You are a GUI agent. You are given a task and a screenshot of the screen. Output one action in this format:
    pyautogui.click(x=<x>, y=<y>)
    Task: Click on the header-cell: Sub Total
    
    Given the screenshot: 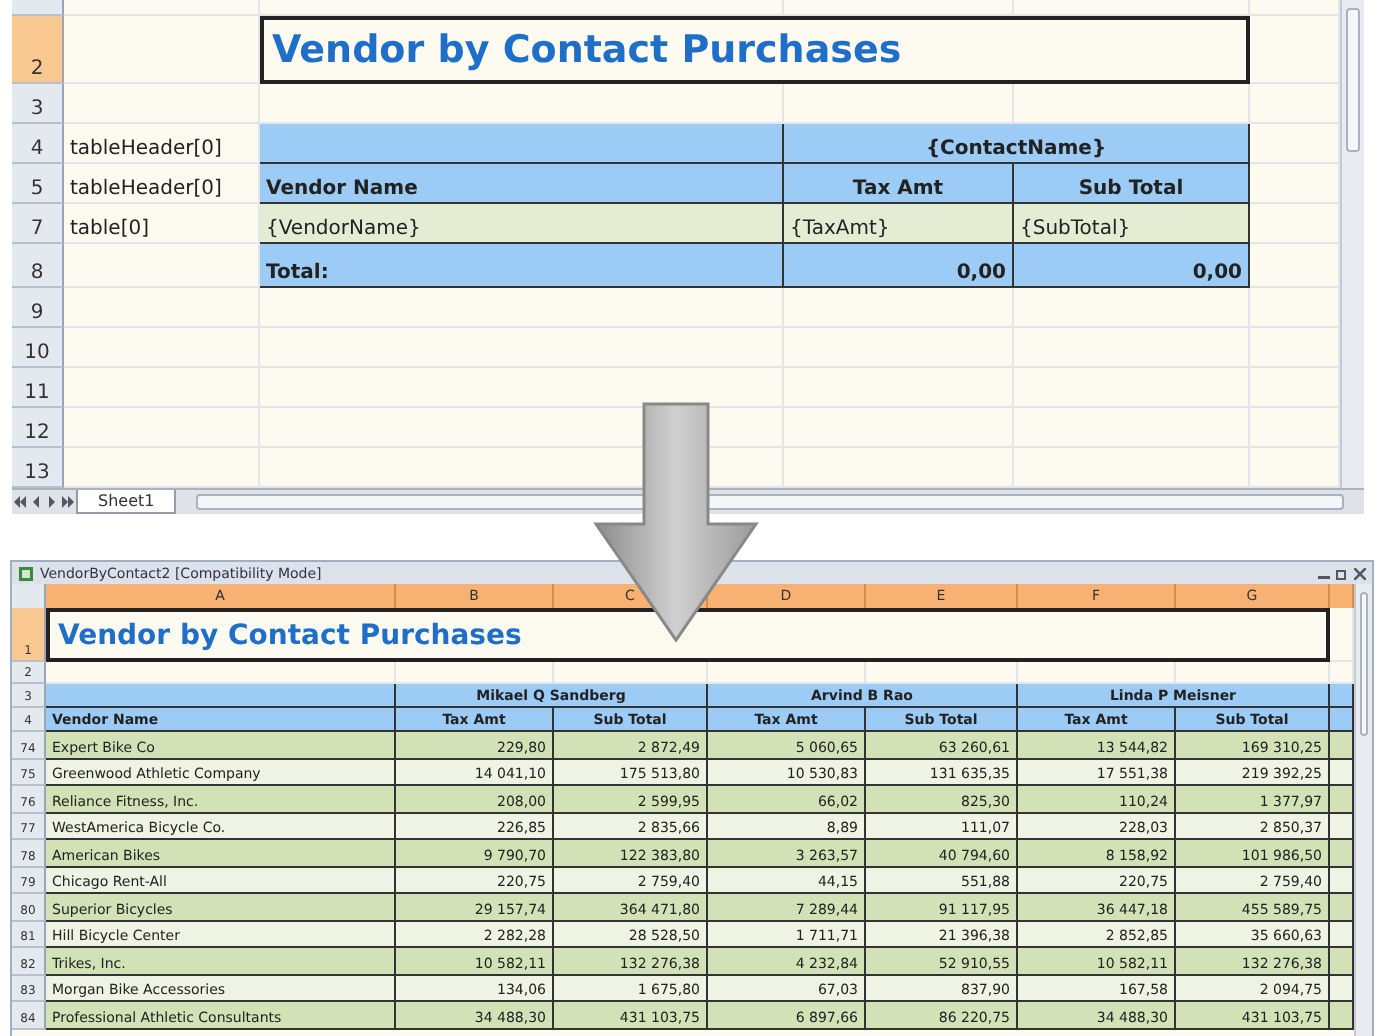 What is the action you would take?
    pyautogui.click(x=1132, y=184)
    